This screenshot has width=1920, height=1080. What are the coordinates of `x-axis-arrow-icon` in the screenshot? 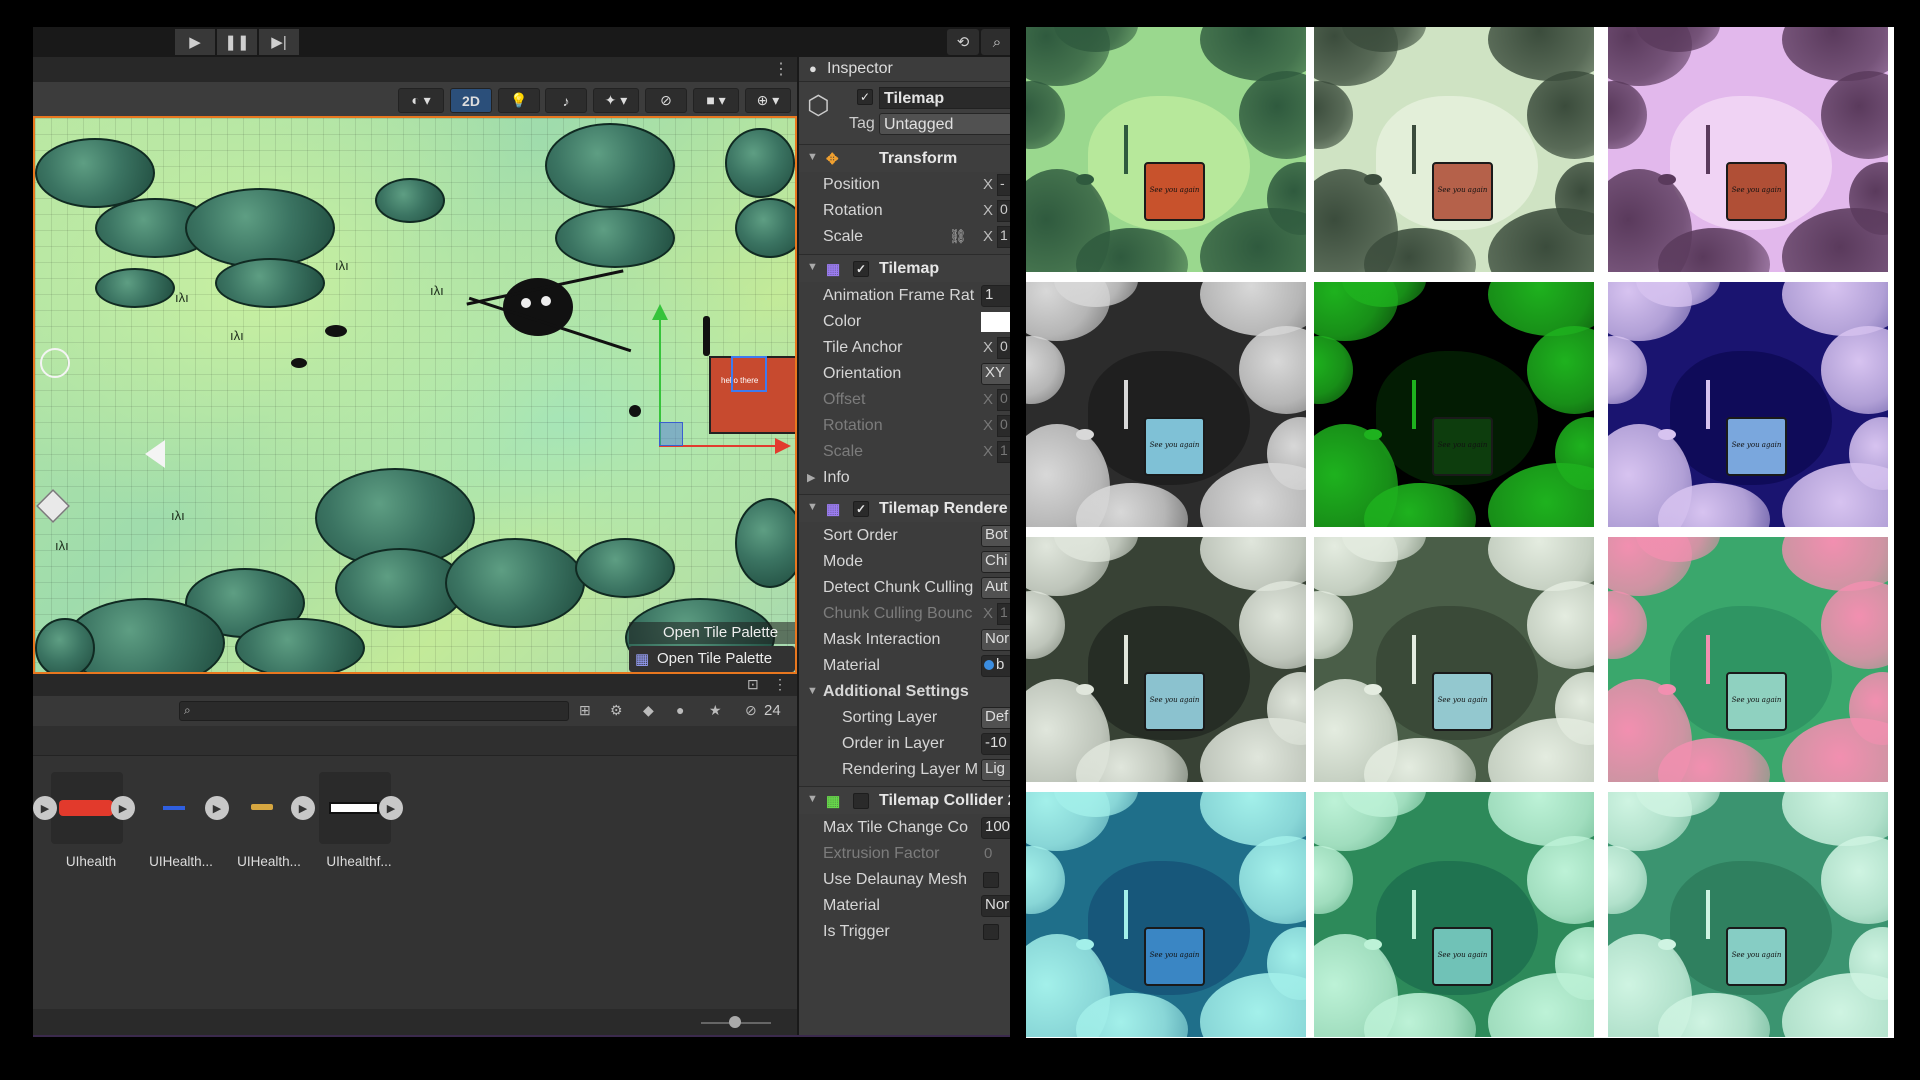 It's located at (783, 446).